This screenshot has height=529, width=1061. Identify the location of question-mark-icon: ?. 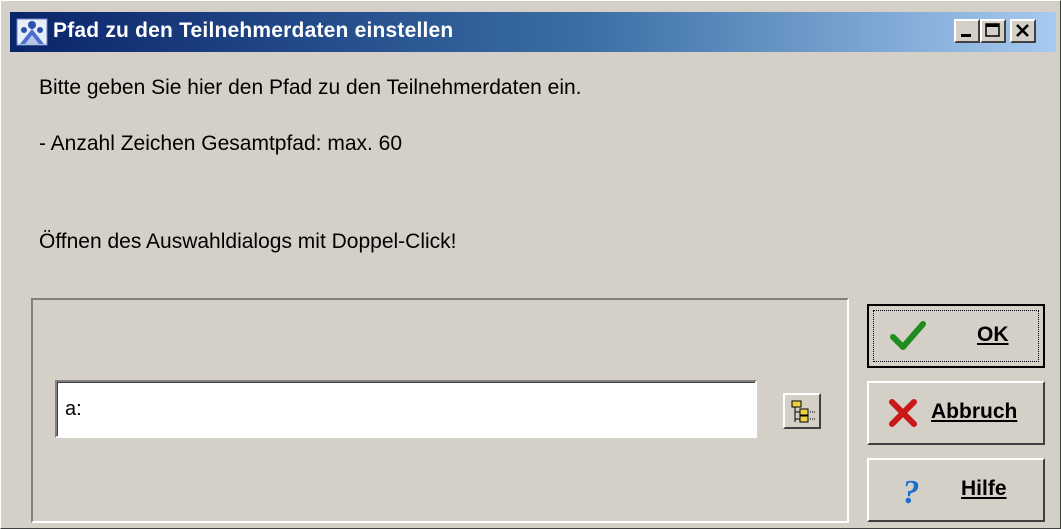
(911, 492).